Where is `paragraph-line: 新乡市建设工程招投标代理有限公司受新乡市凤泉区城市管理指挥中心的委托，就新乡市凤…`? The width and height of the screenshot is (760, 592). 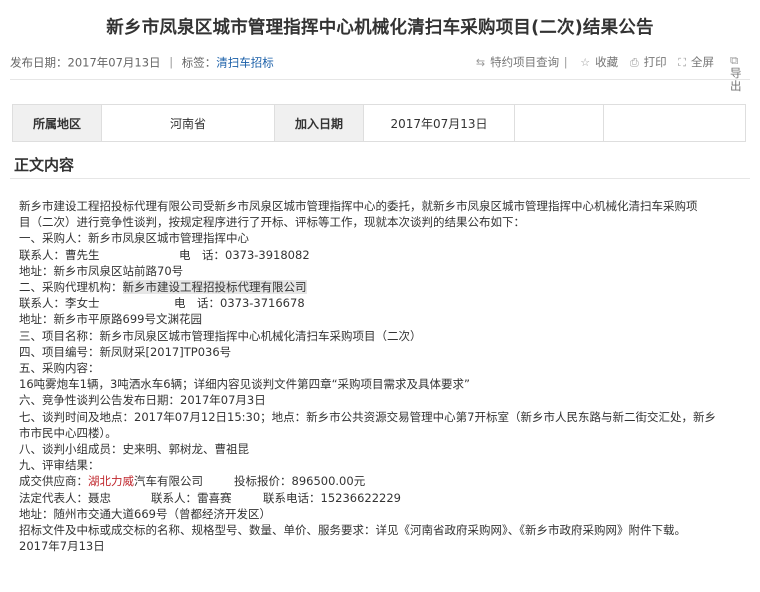 paragraph-line: 新乡市建设工程招投标代理有限公司受新乡市凤泉区城市管理指挥中心的委托，就新乡市凤… is located at coordinates (358, 206).